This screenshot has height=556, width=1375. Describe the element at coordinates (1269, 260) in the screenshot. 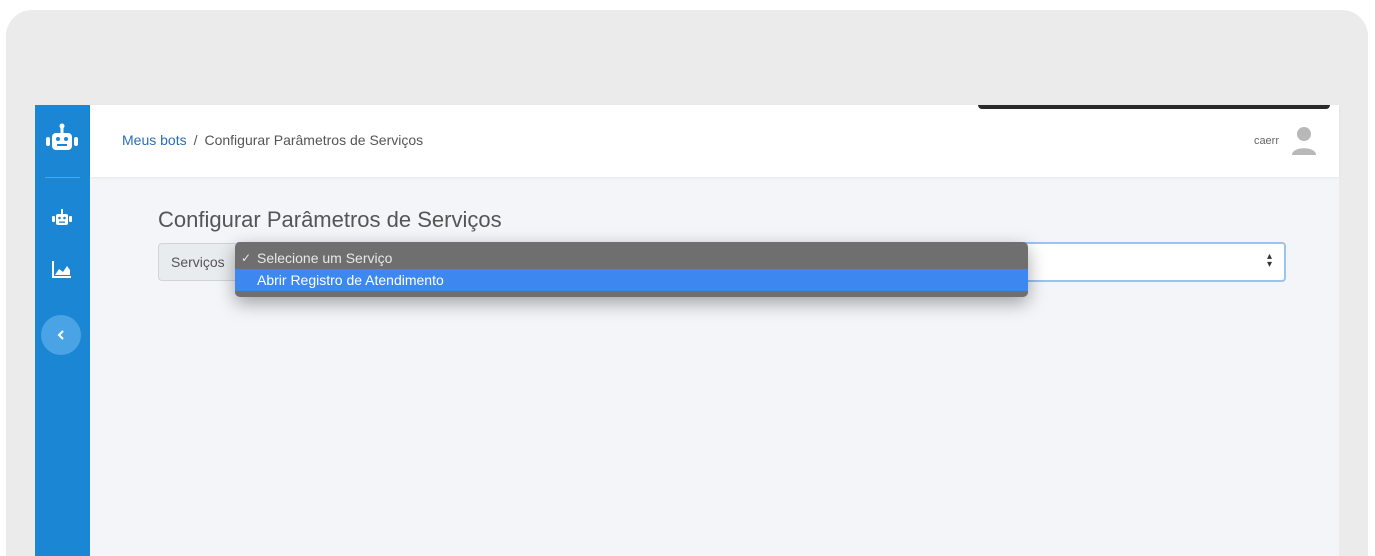

I see `select-updown-icon: ▴ ▾` at that location.